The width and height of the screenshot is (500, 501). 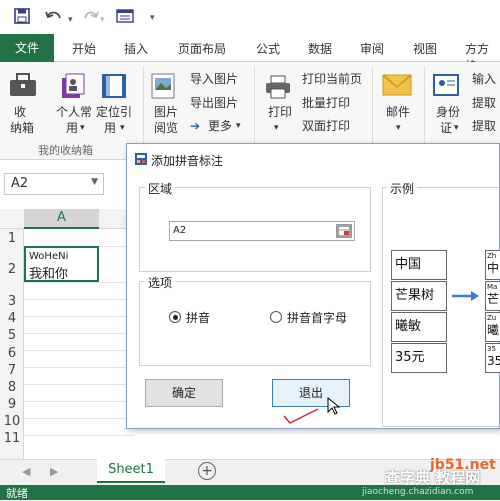 What do you see at coordinates (54, 17) in the screenshot?
I see `undo-icon` at bounding box center [54, 17].